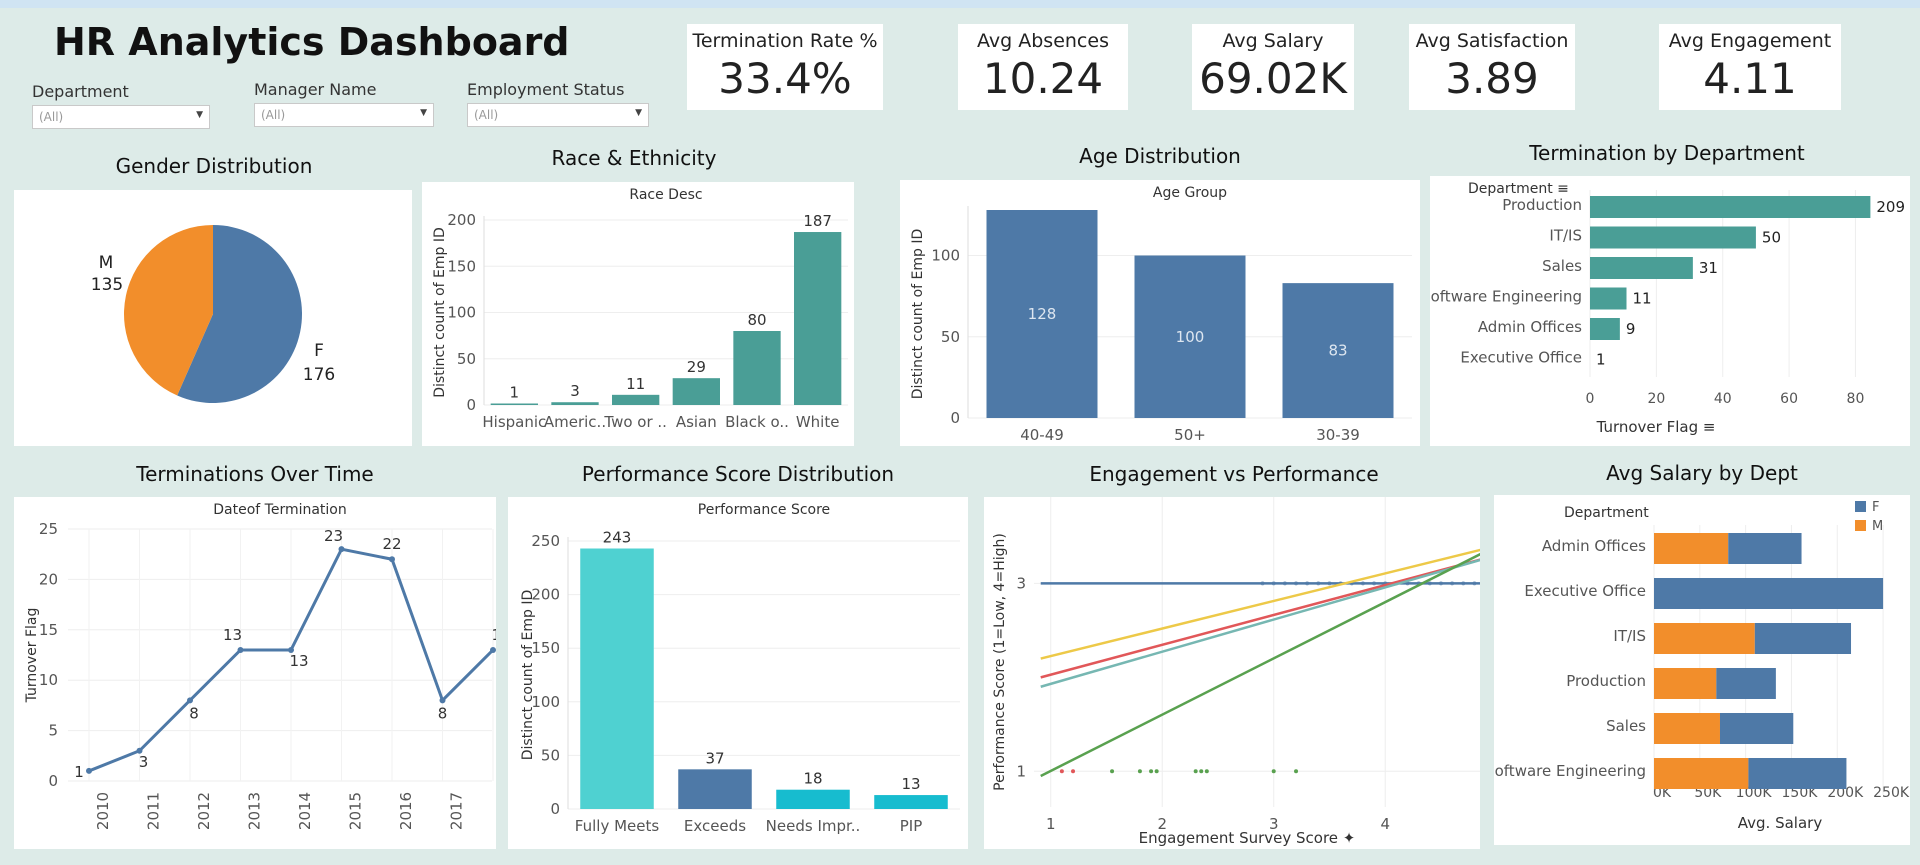 Image resolution: width=1920 pixels, height=865 pixels. I want to click on kpi-avg-absences: Avg Absences 10.24, so click(1043, 67).